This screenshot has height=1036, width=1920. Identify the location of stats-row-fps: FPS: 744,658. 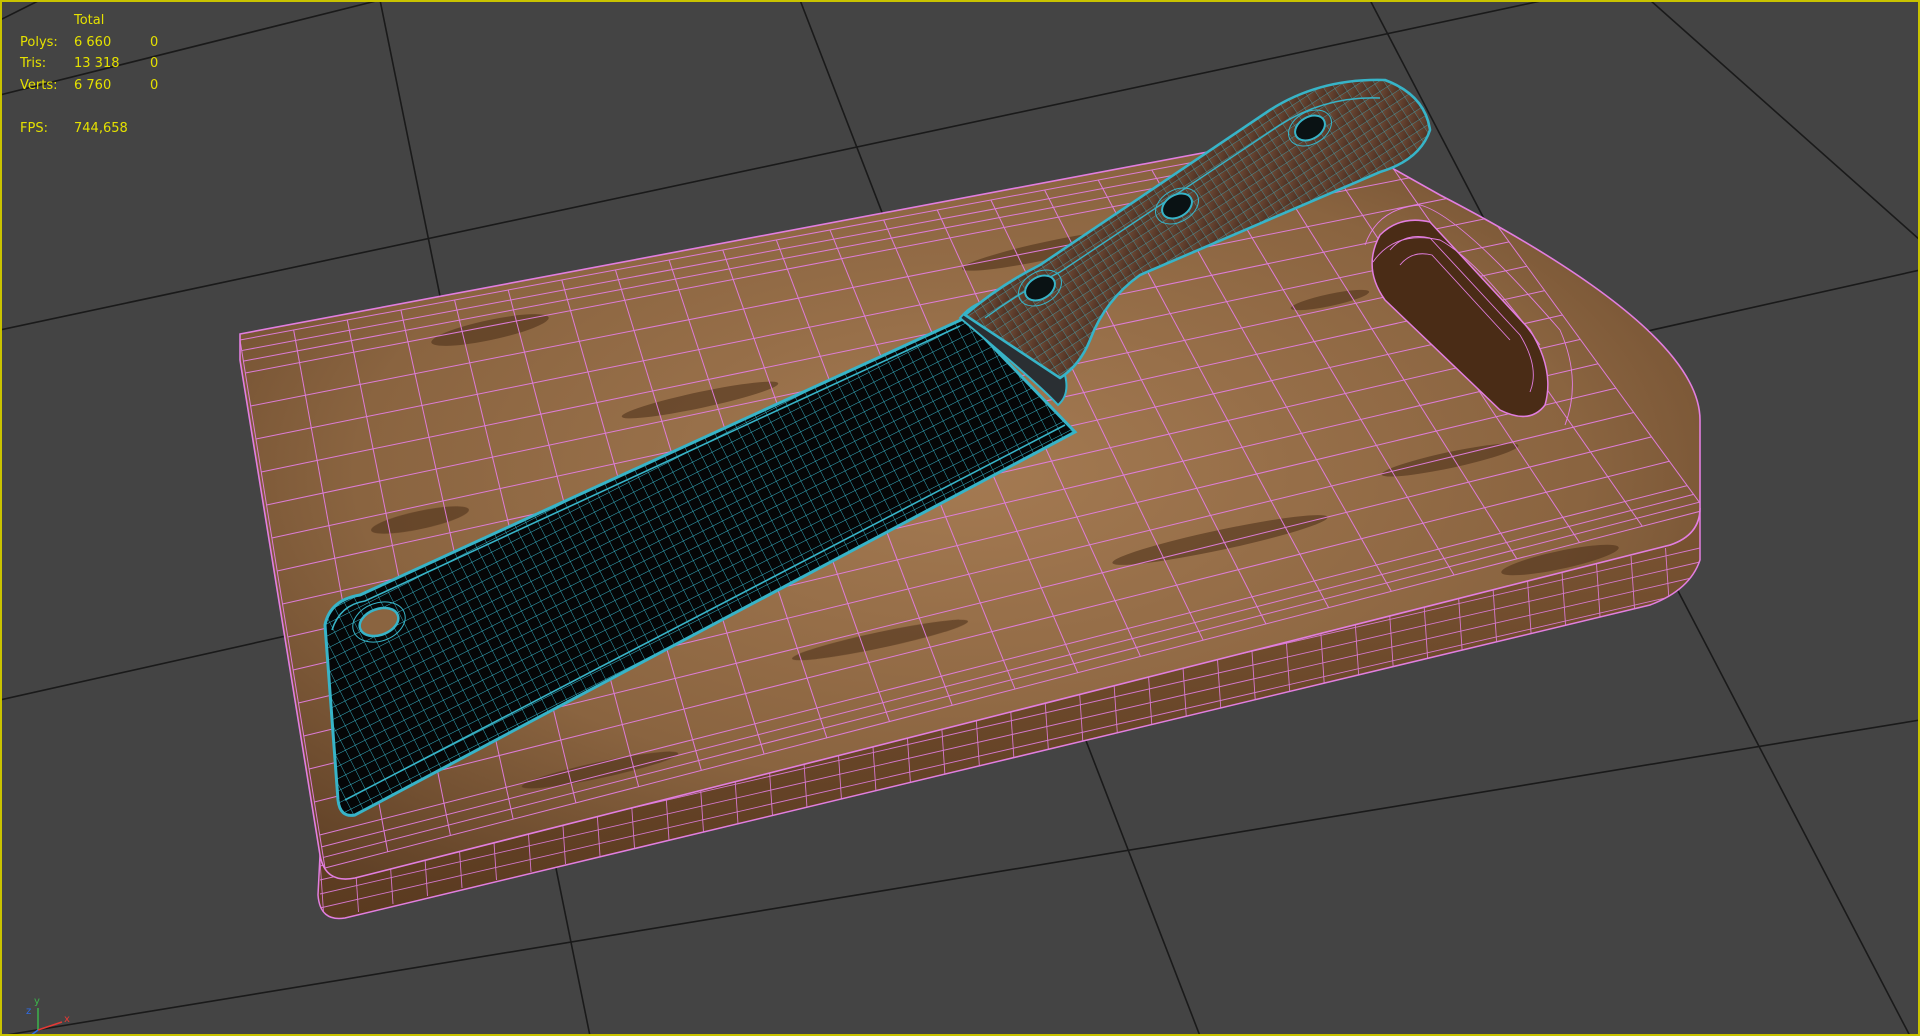
(100, 129).